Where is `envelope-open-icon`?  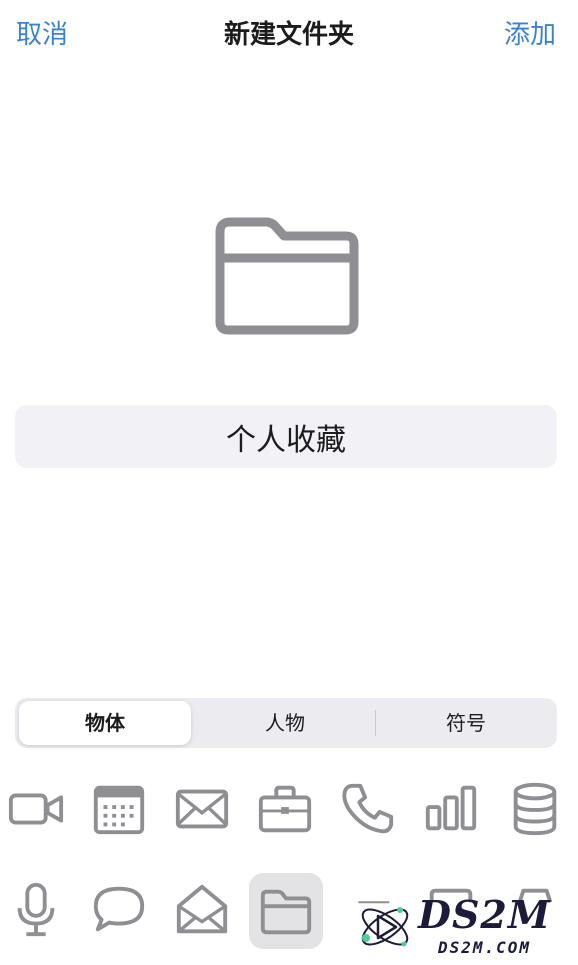
envelope-open-icon is located at coordinates (202, 910).